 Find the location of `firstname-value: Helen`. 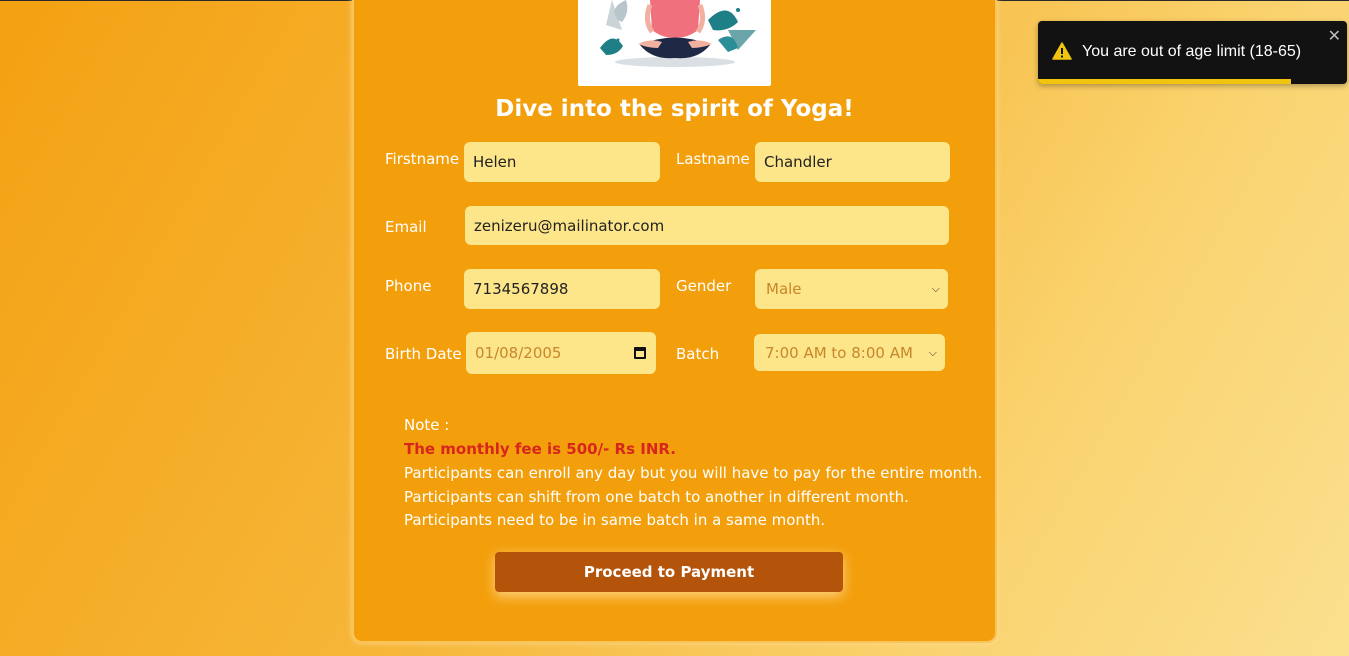

firstname-value: Helen is located at coordinates (495, 162).